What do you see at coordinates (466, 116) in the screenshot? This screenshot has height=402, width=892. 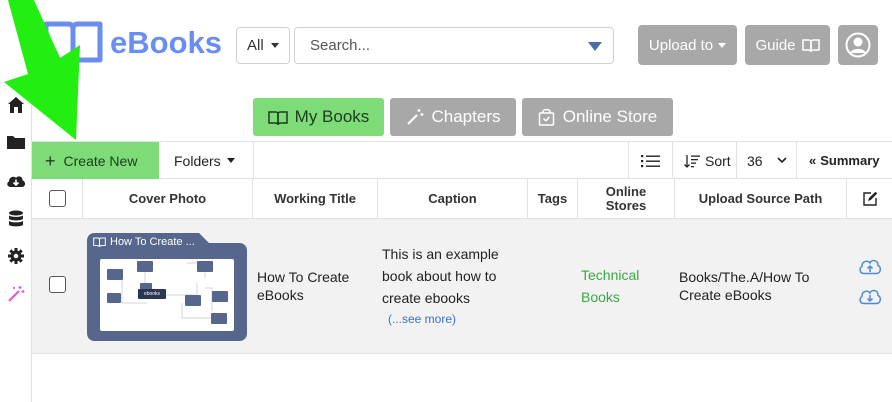 I see `tab-chapters-label: Chapters` at bounding box center [466, 116].